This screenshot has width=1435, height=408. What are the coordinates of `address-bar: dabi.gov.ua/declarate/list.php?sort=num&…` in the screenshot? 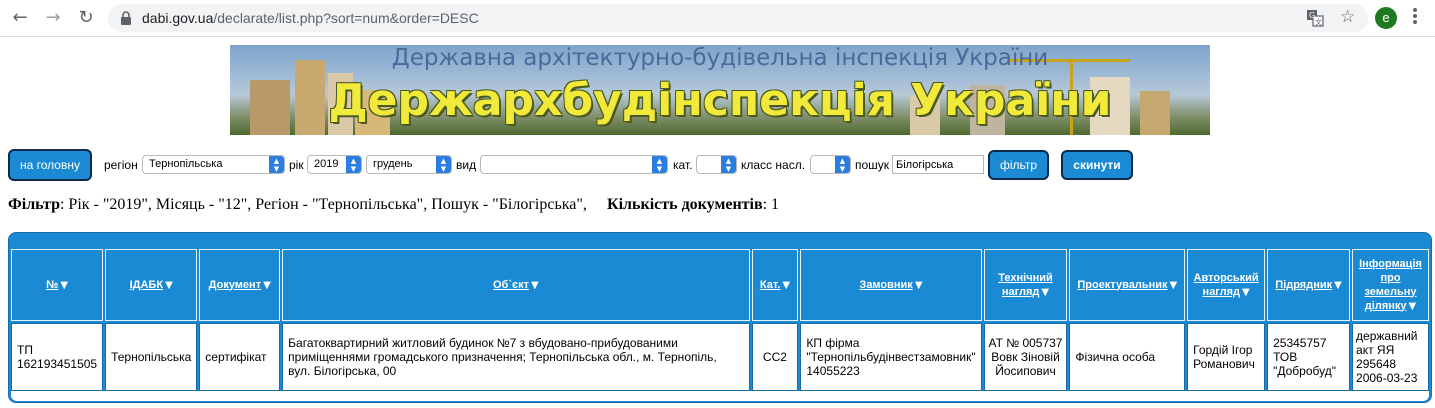 It's located at (738, 18).